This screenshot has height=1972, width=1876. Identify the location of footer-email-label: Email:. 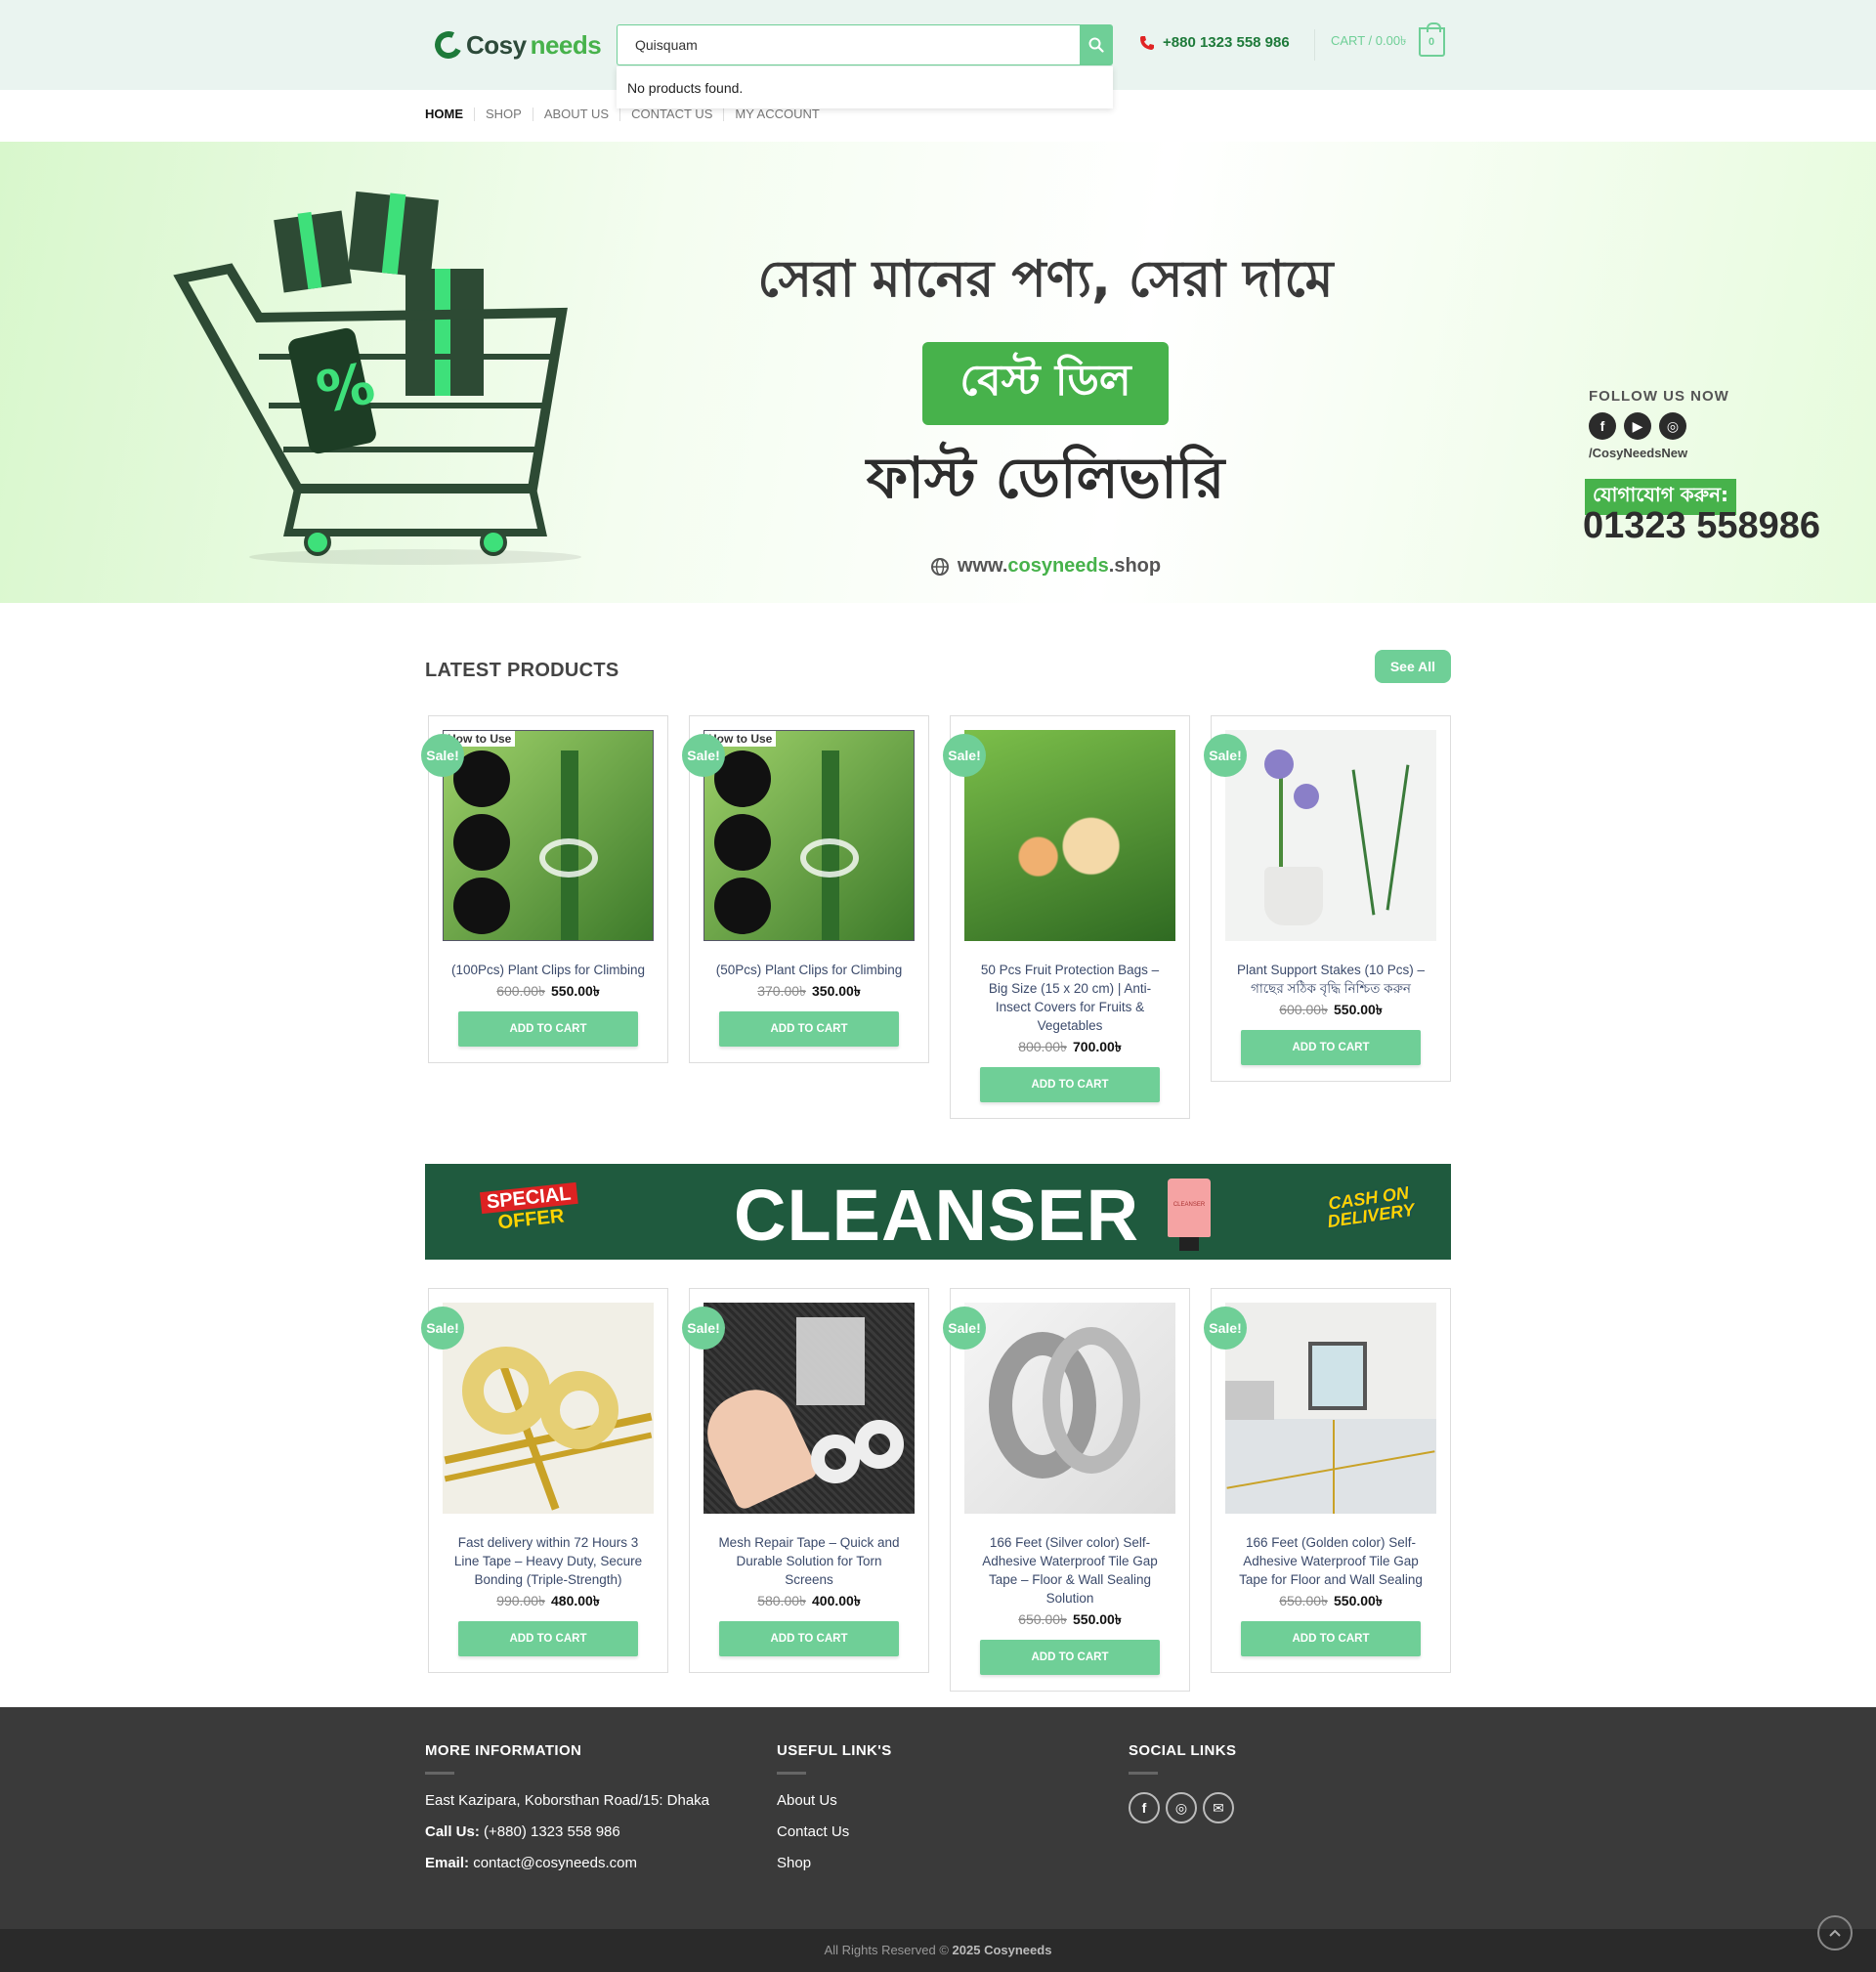
(447, 1863).